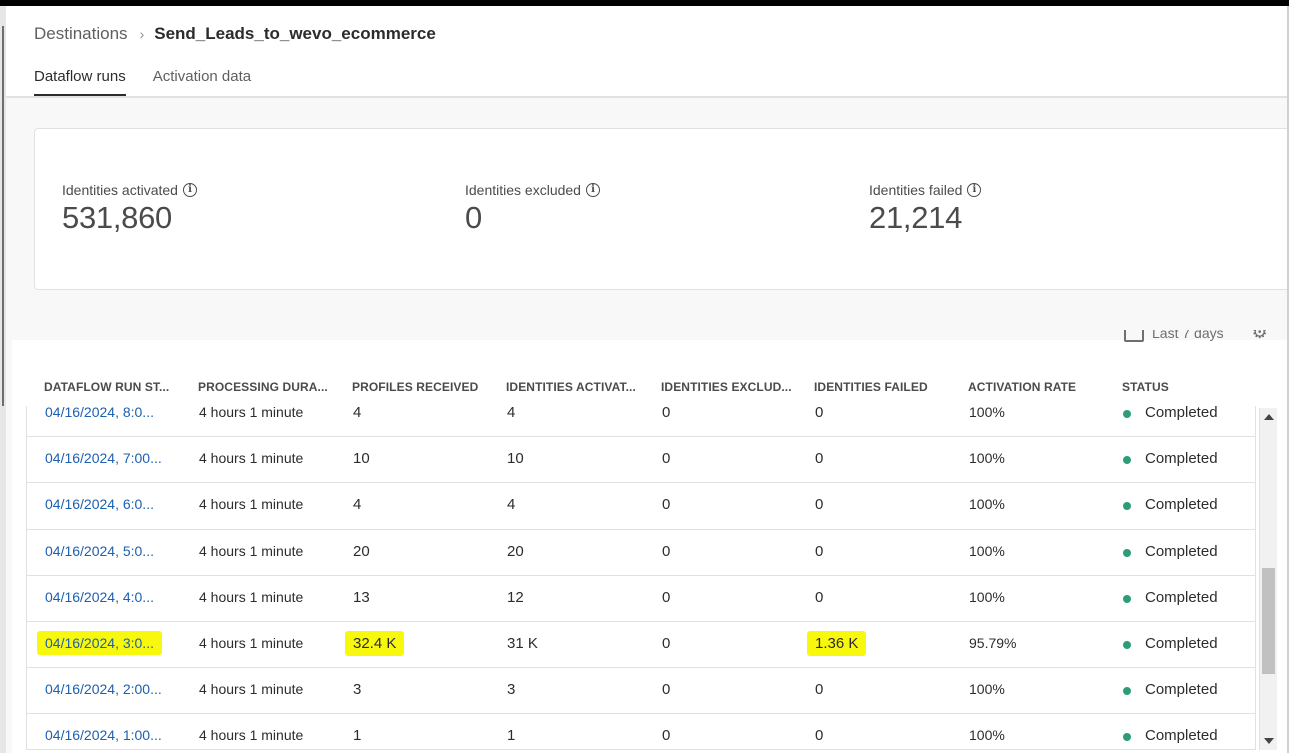  Describe the element at coordinates (357, 505) in the screenshot. I see `profiles-received-text: 4` at that location.